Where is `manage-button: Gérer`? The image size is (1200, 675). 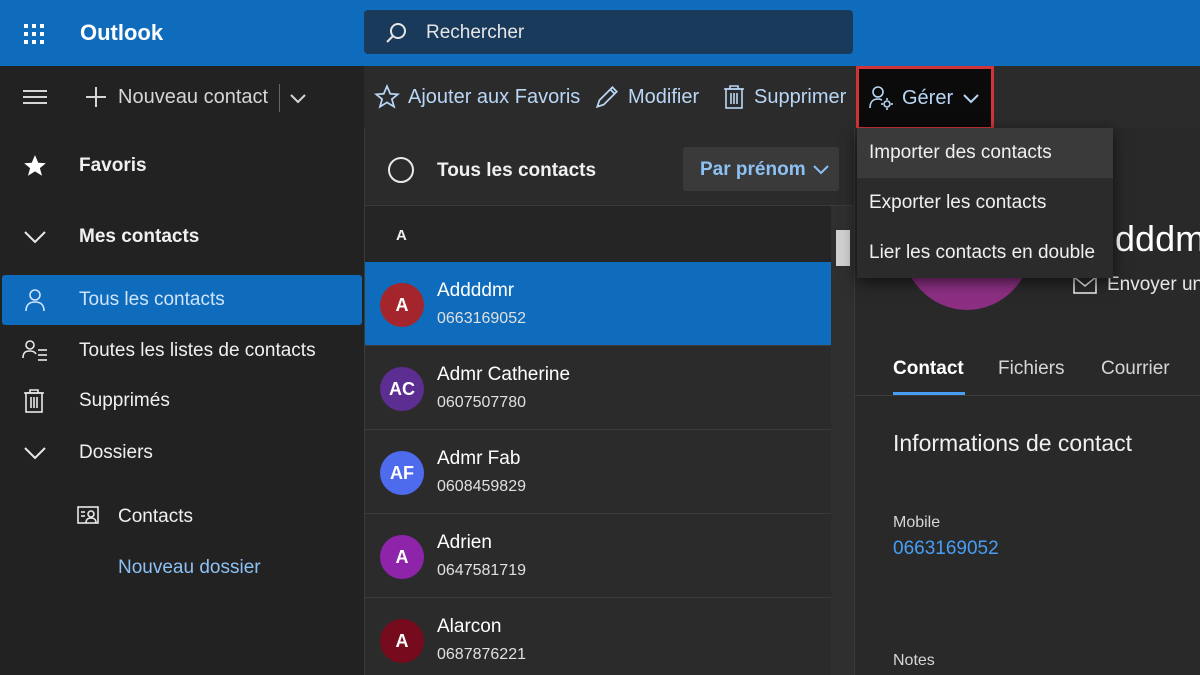 manage-button: Gérer is located at coordinates (925, 98).